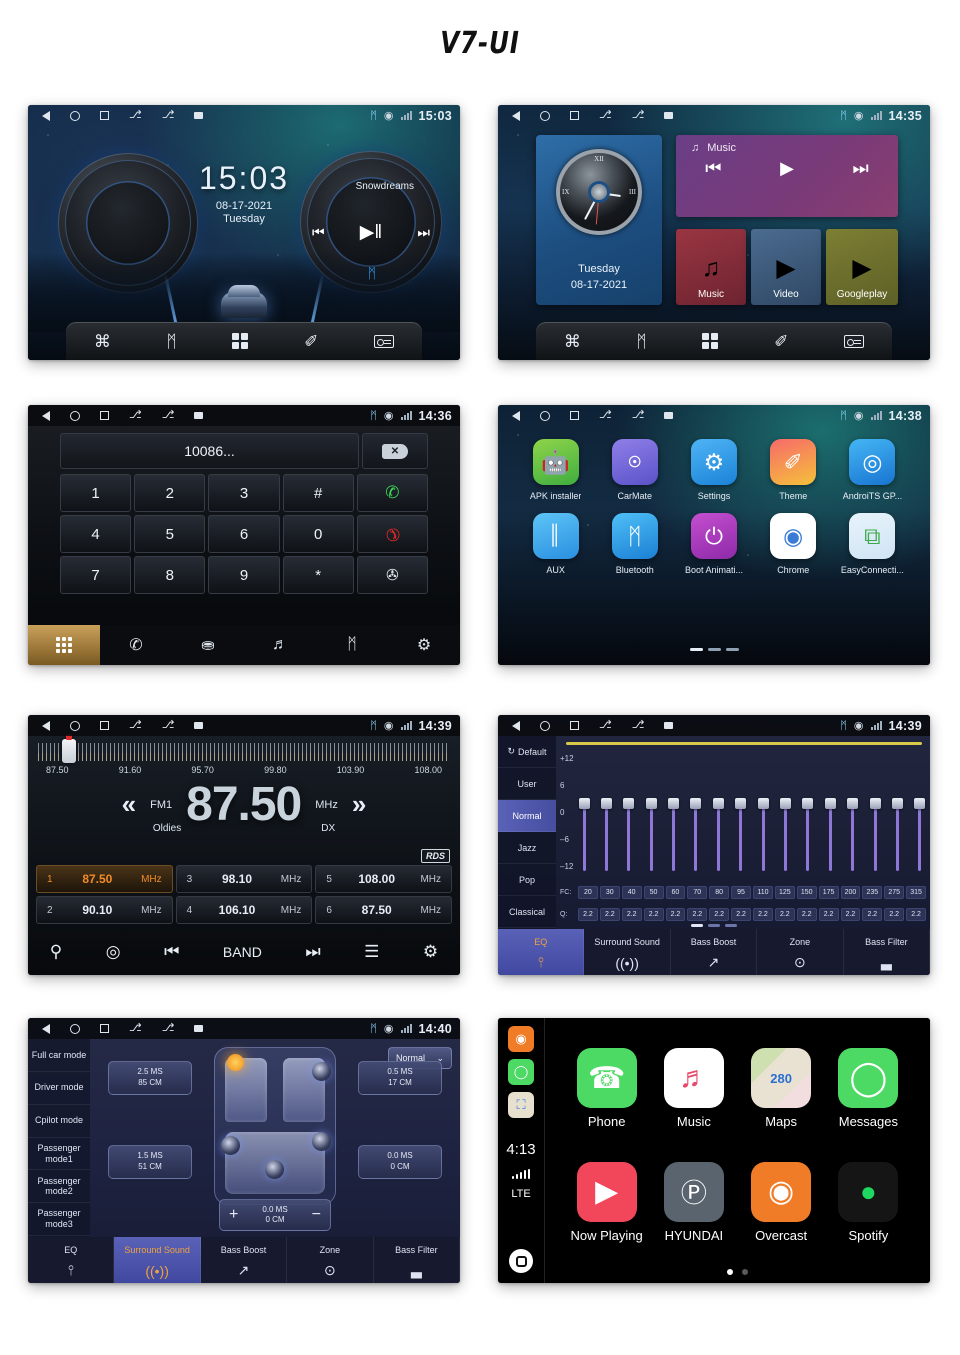 The width and height of the screenshot is (960, 1355). What do you see at coordinates (208, 645) in the screenshot?
I see `tab-contacts: ⛂` at bounding box center [208, 645].